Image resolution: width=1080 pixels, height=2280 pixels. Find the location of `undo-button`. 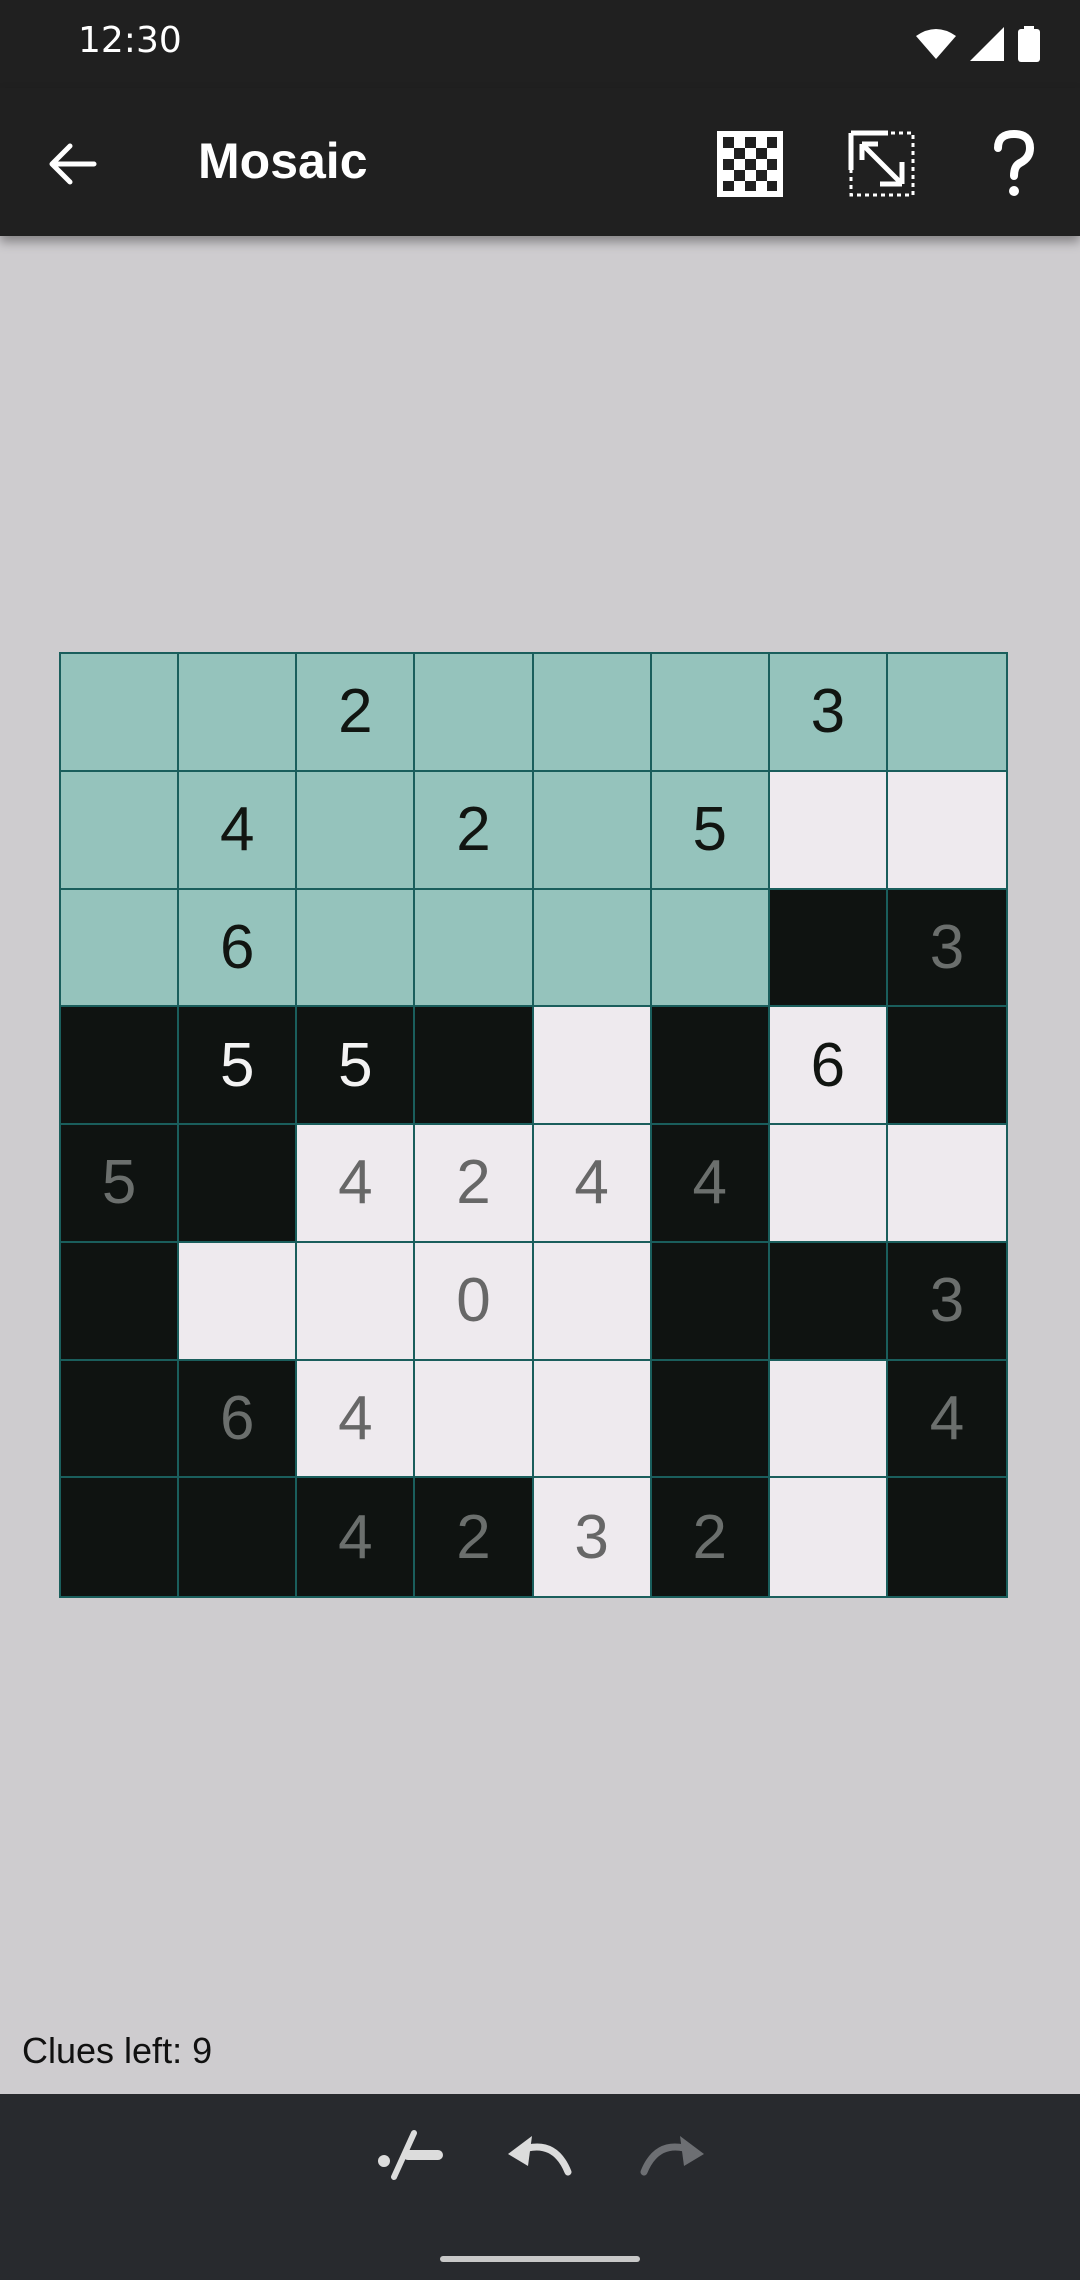

undo-button is located at coordinates (539, 2155).